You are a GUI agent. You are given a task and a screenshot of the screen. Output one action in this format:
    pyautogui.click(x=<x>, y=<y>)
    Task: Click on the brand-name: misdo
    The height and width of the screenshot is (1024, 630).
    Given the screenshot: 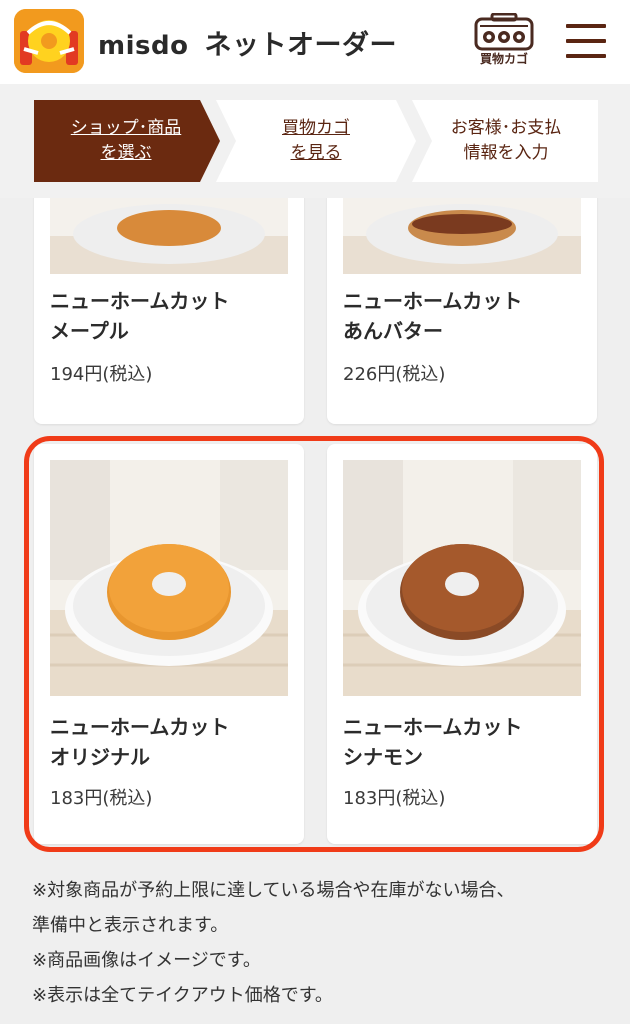 What is the action you would take?
    pyautogui.click(x=143, y=46)
    